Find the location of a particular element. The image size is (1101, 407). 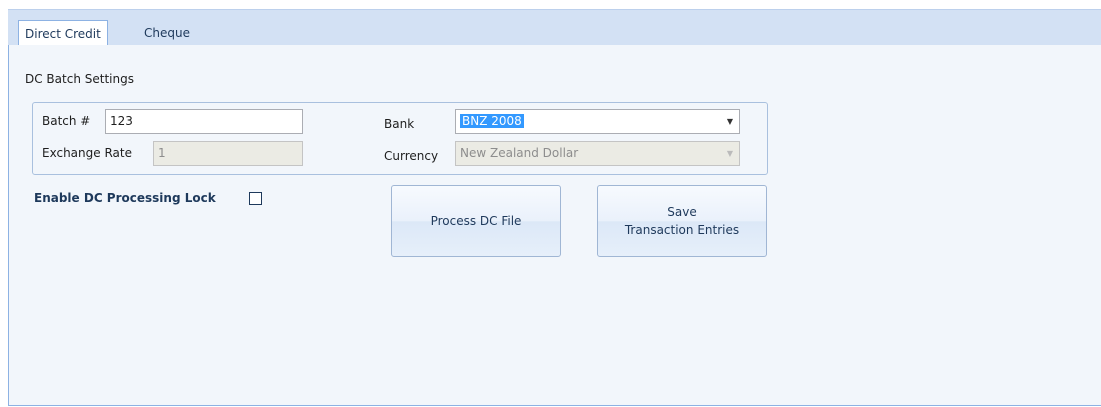

save-transaction-entries-button: Save Transaction Entries is located at coordinates (682, 221).